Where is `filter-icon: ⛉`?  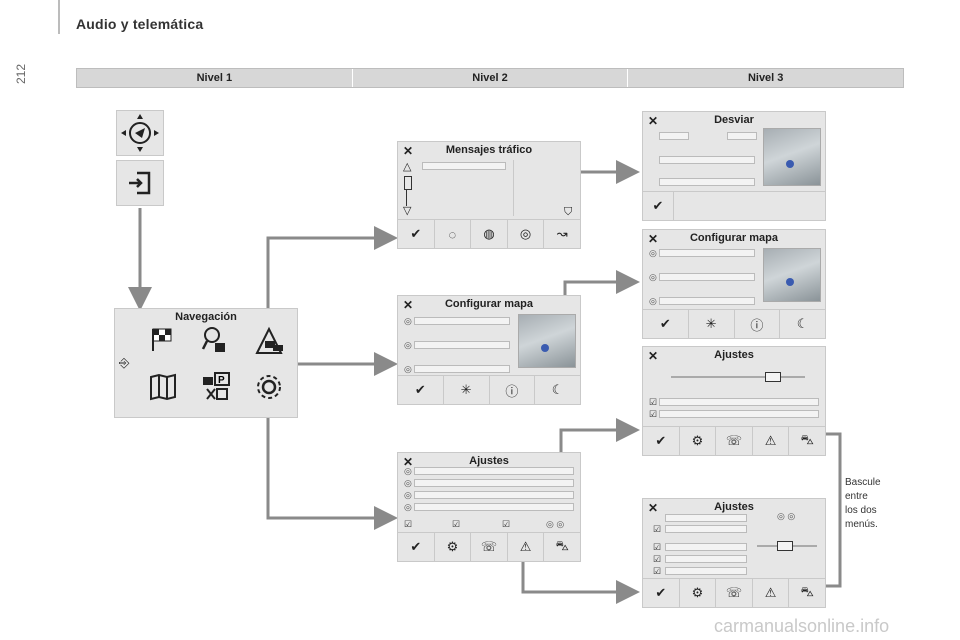
filter-icon: ⛉ is located at coordinates (568, 212).